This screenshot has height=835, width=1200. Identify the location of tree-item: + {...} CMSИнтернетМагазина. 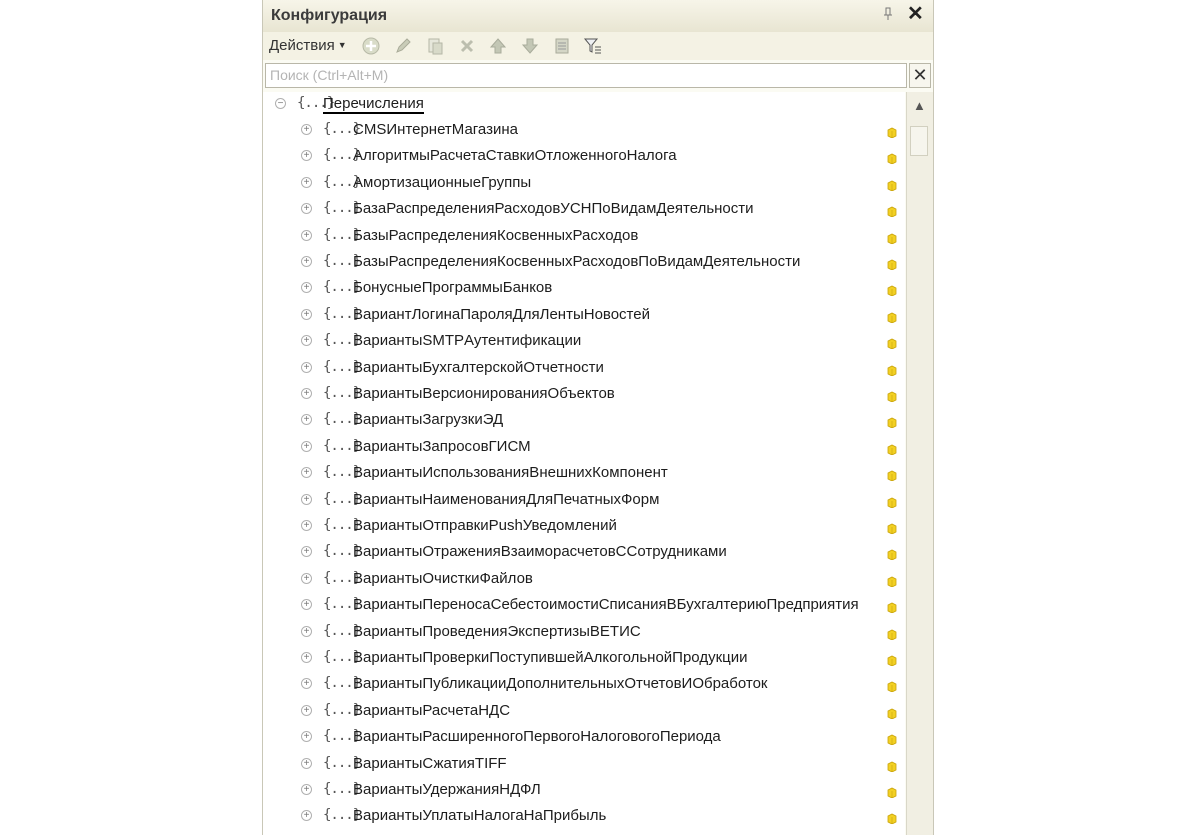
(584, 131).